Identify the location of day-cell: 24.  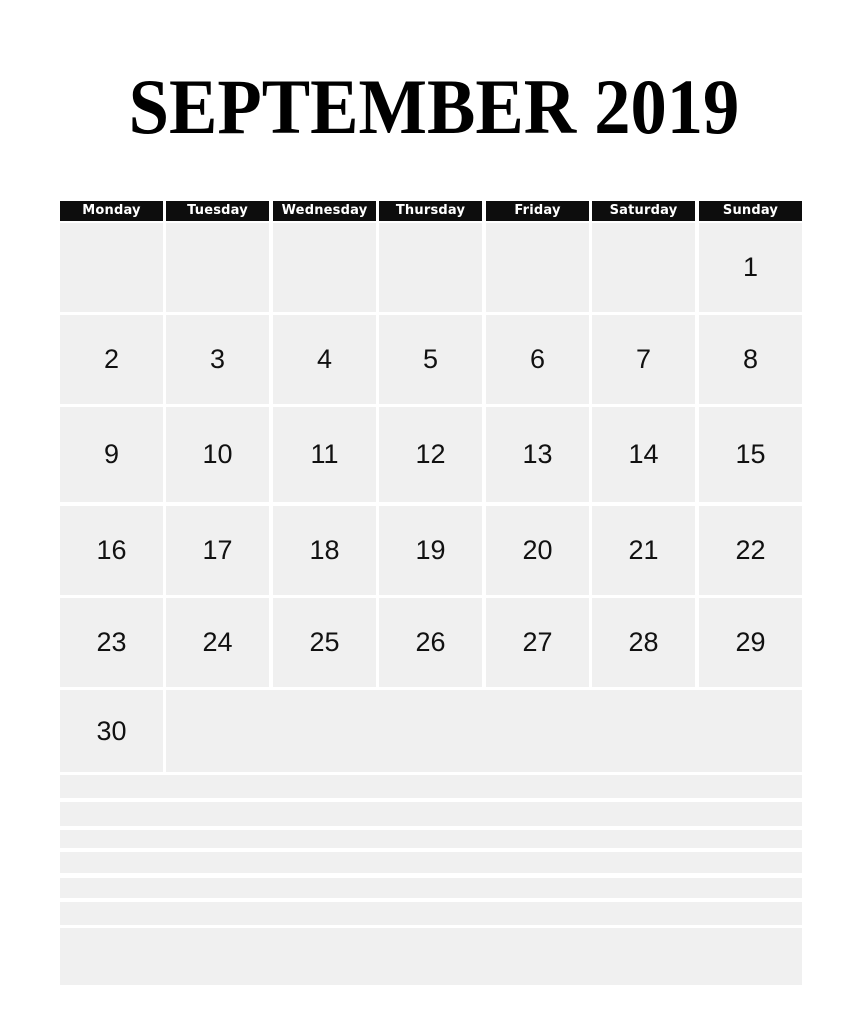
(217, 642).